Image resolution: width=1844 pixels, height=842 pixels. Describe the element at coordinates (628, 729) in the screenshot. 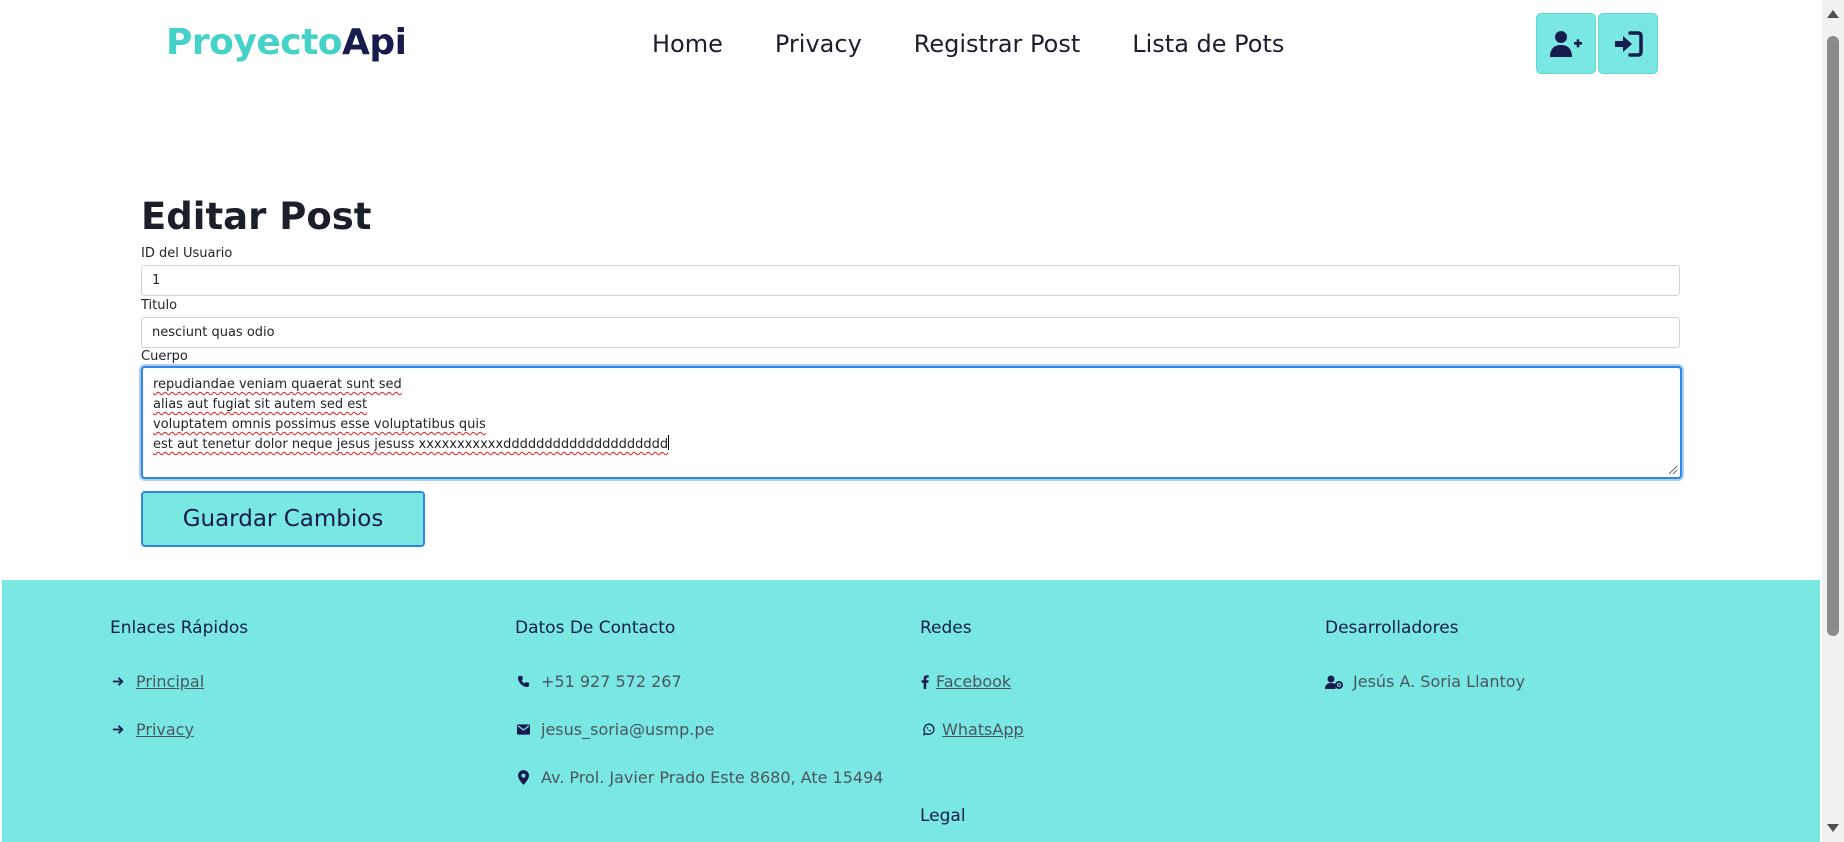

I see `contact-email-text: jesus_soria@usmp.pe` at that location.